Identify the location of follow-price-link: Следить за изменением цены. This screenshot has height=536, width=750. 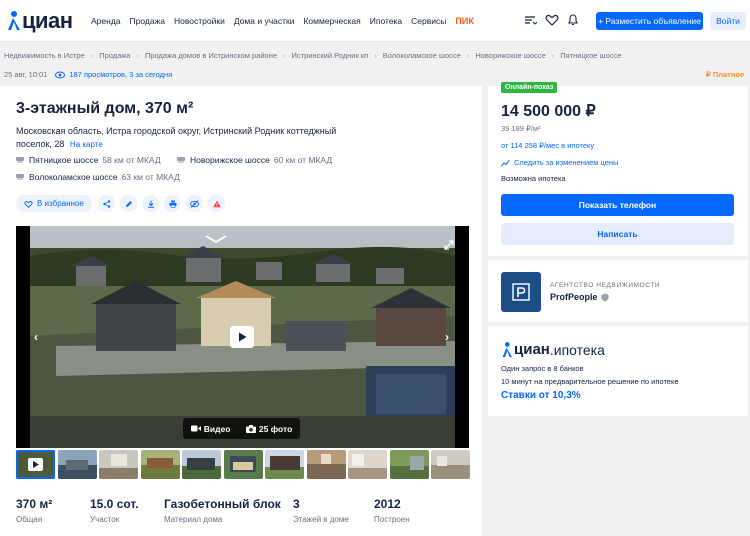
(559, 162).